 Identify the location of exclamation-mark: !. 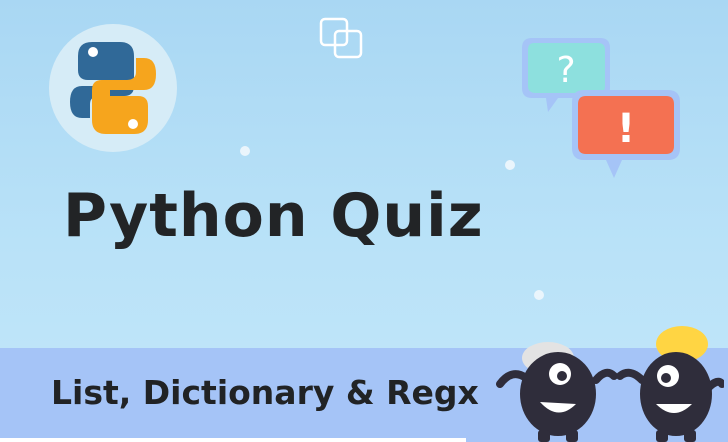
(626, 129).